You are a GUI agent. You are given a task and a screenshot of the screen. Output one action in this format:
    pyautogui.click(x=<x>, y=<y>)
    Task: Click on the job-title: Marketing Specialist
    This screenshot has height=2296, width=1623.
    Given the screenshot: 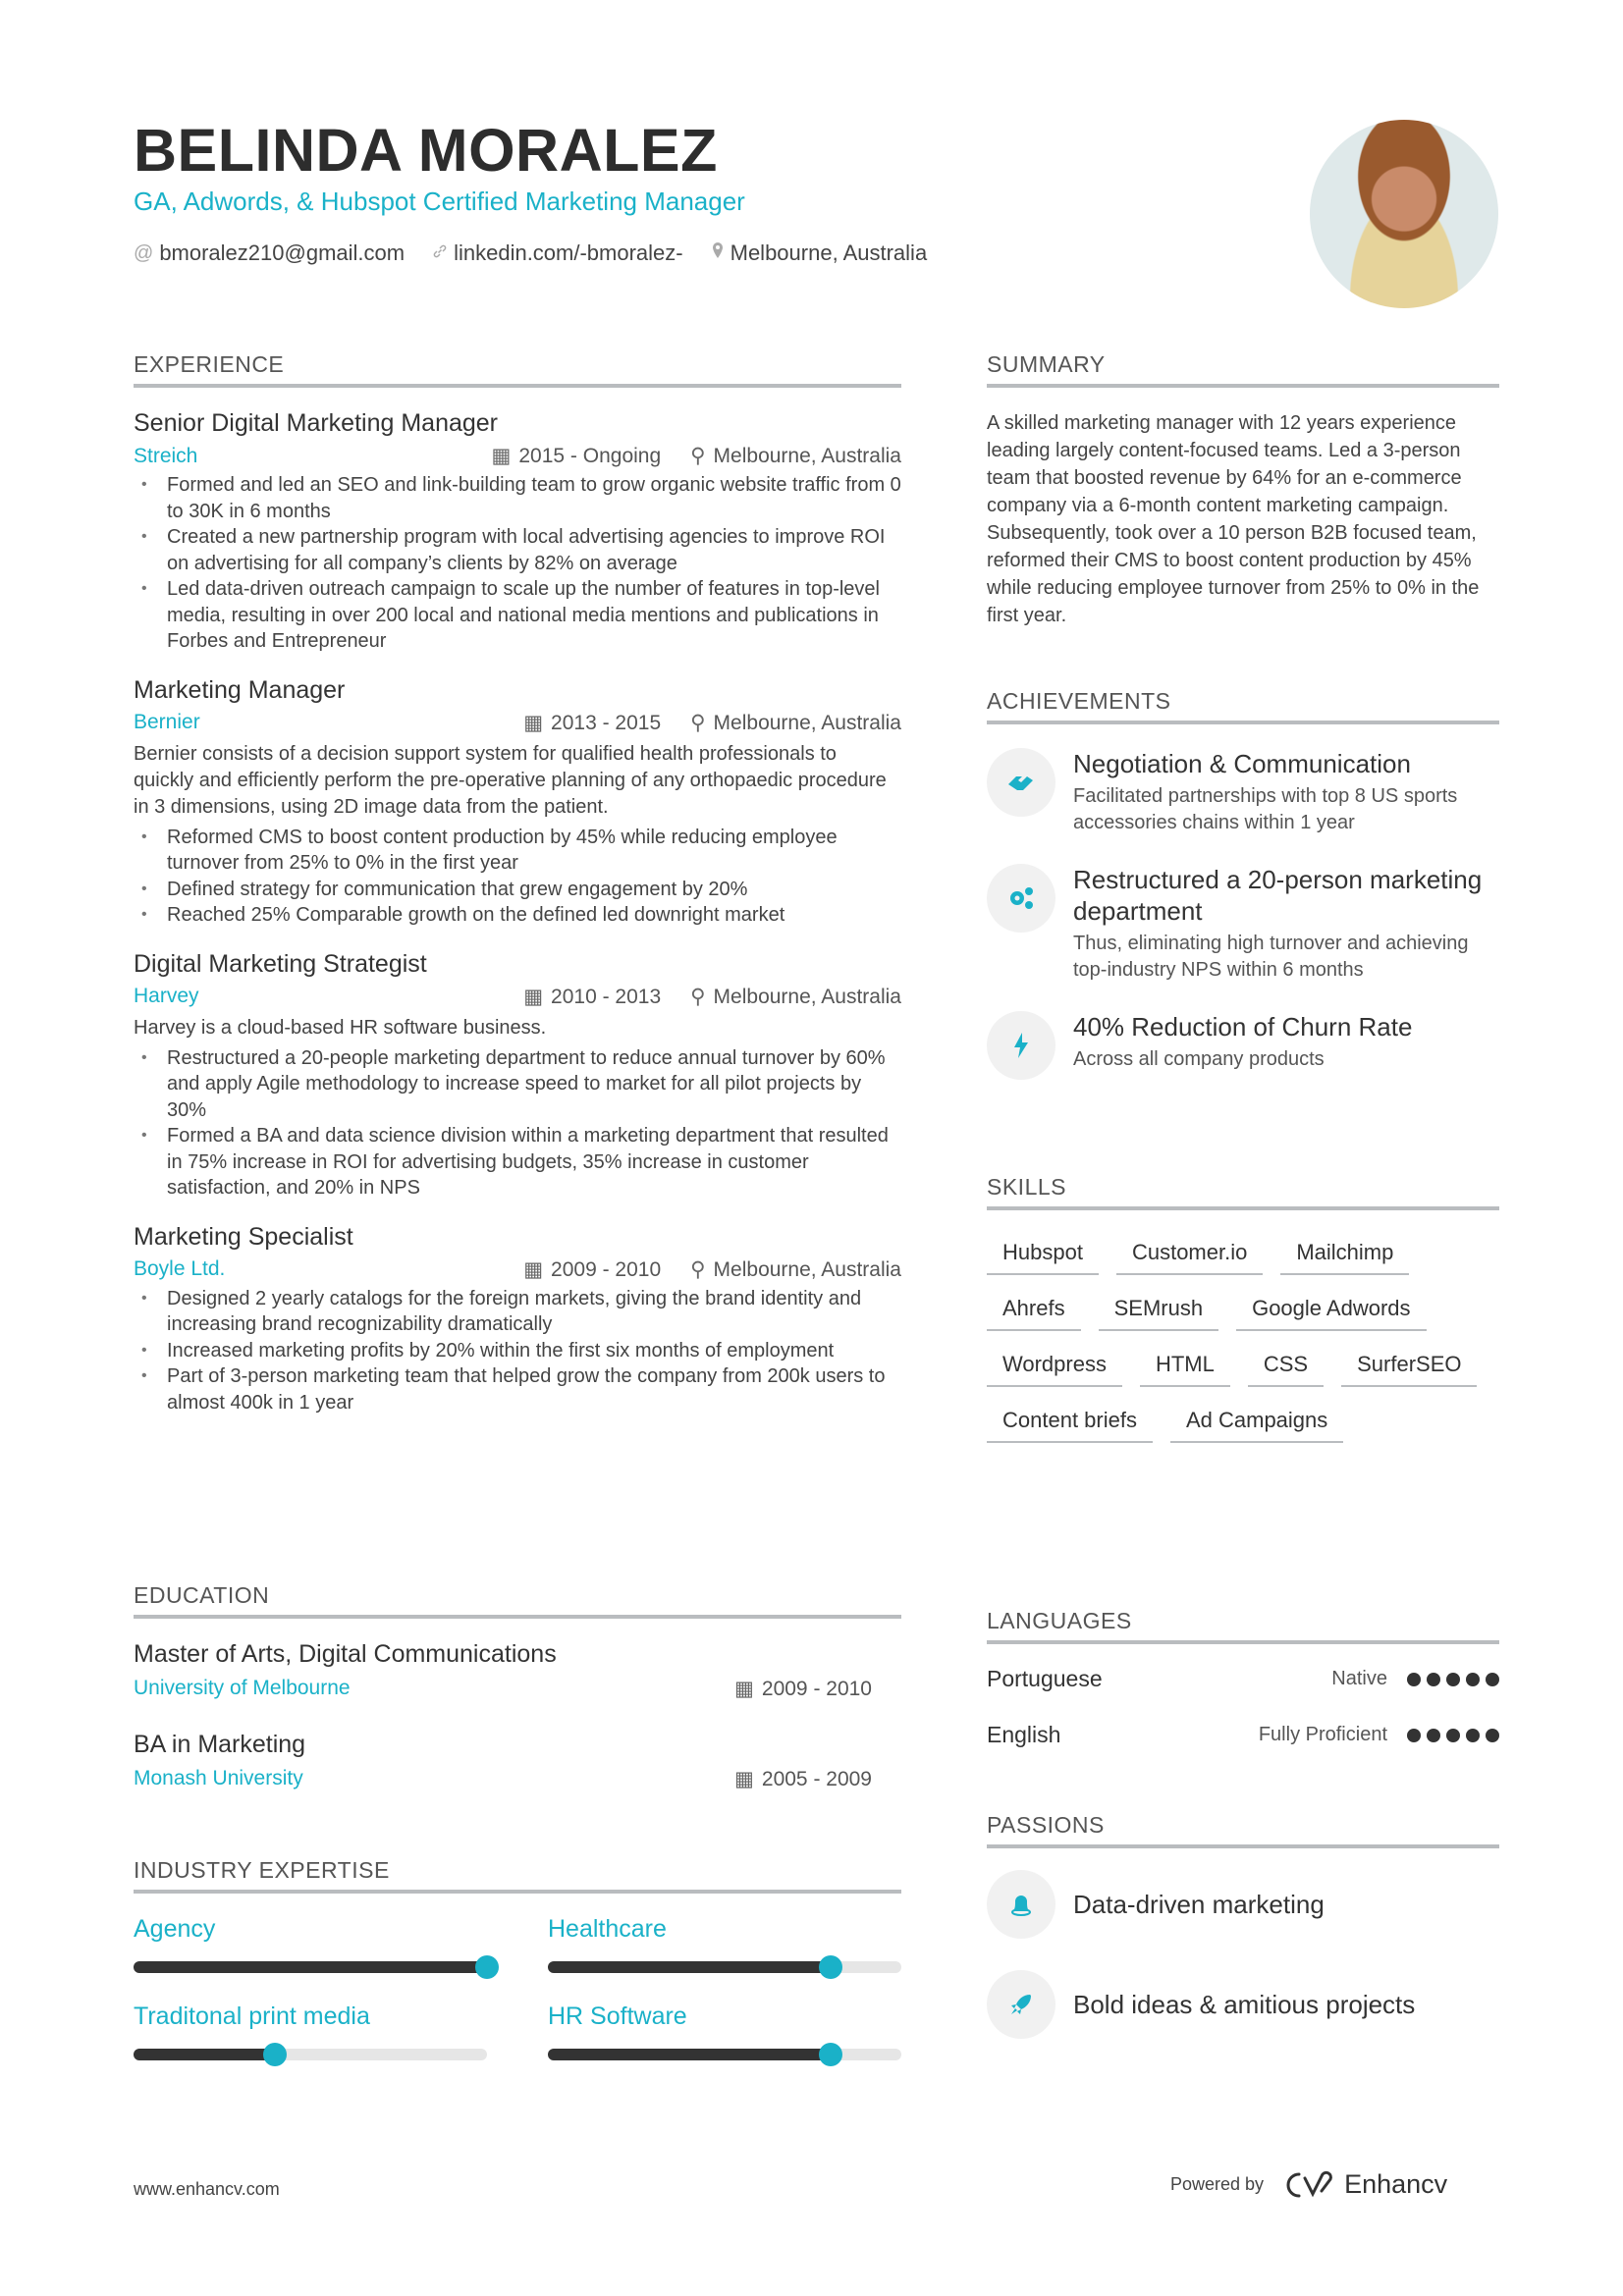 What is the action you would take?
    pyautogui.click(x=243, y=1236)
    